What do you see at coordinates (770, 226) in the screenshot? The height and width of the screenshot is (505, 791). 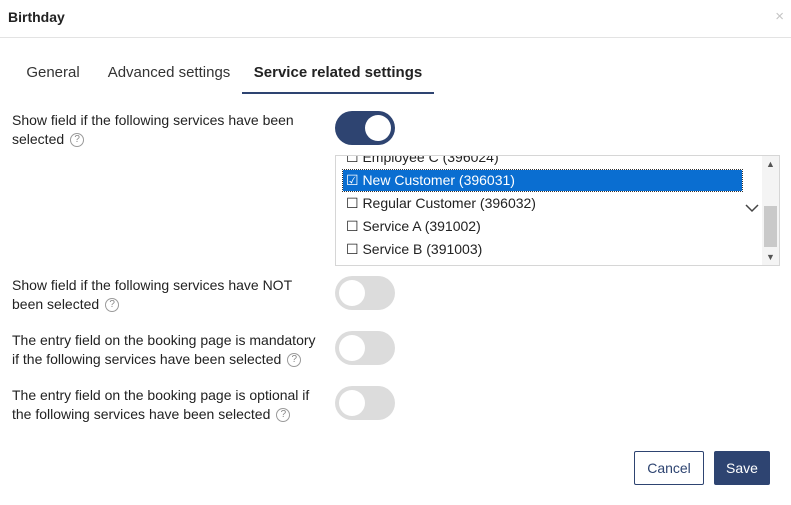 I see `scroll-thumb` at bounding box center [770, 226].